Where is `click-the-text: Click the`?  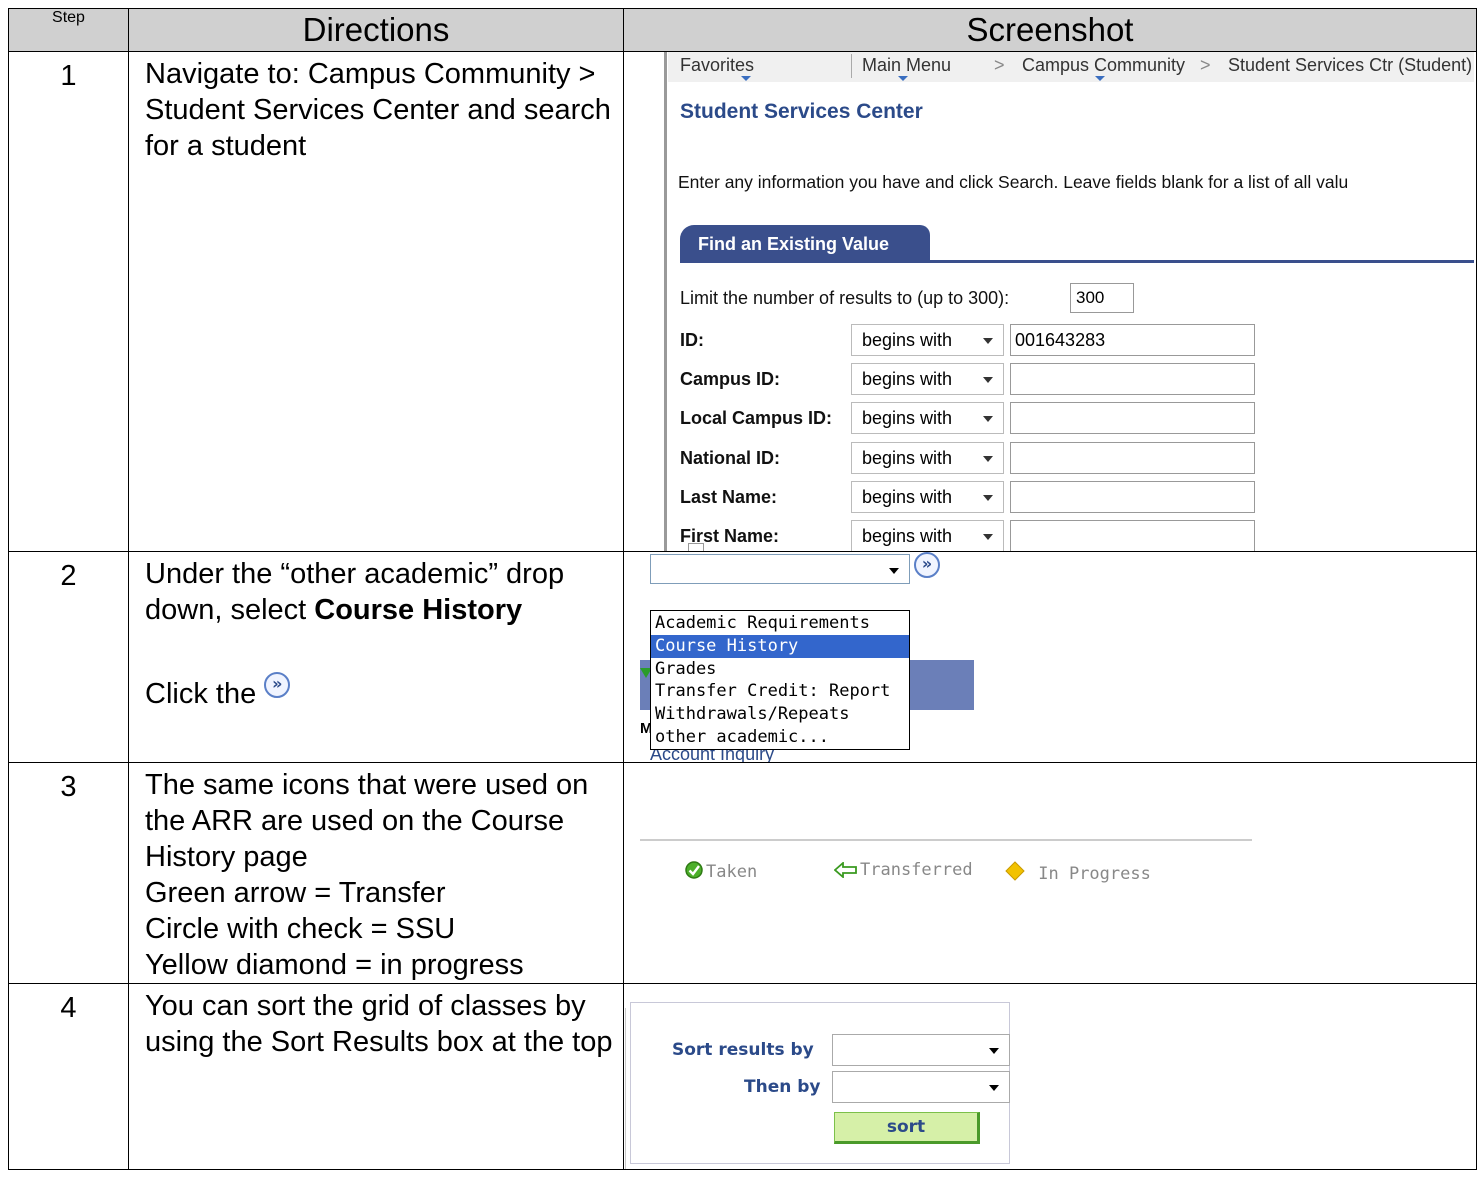 click-the-text: Click the is located at coordinates (205, 694).